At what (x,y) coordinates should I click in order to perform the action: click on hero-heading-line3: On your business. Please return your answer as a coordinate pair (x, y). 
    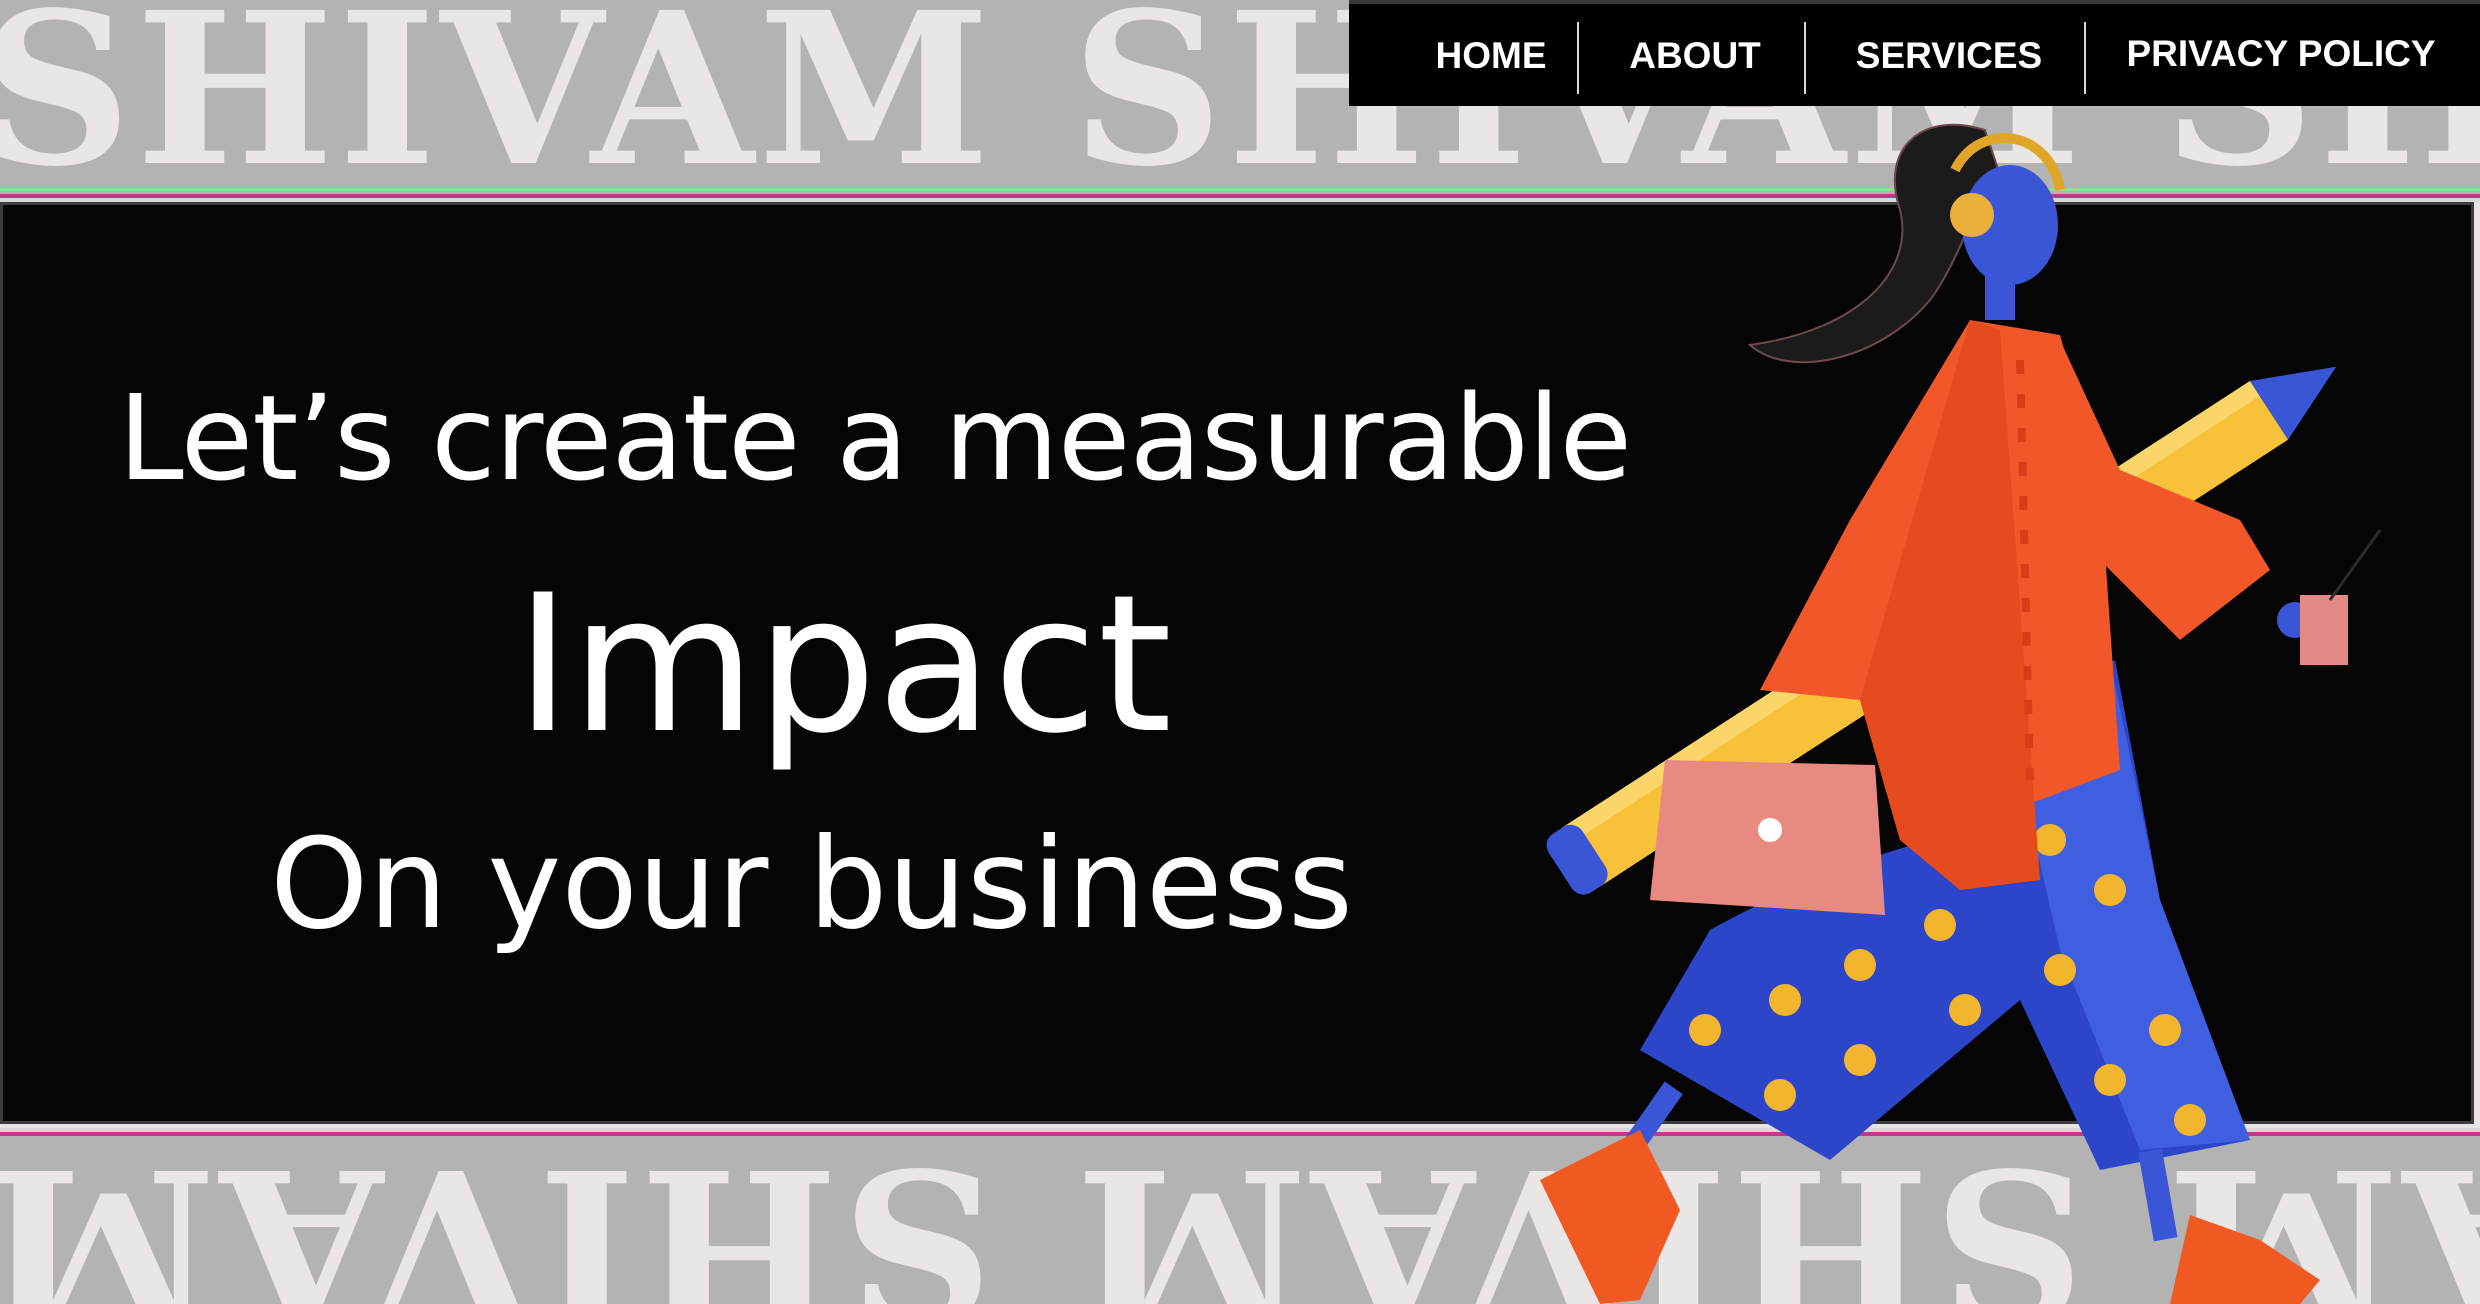
    Looking at the image, I should click on (811, 884).